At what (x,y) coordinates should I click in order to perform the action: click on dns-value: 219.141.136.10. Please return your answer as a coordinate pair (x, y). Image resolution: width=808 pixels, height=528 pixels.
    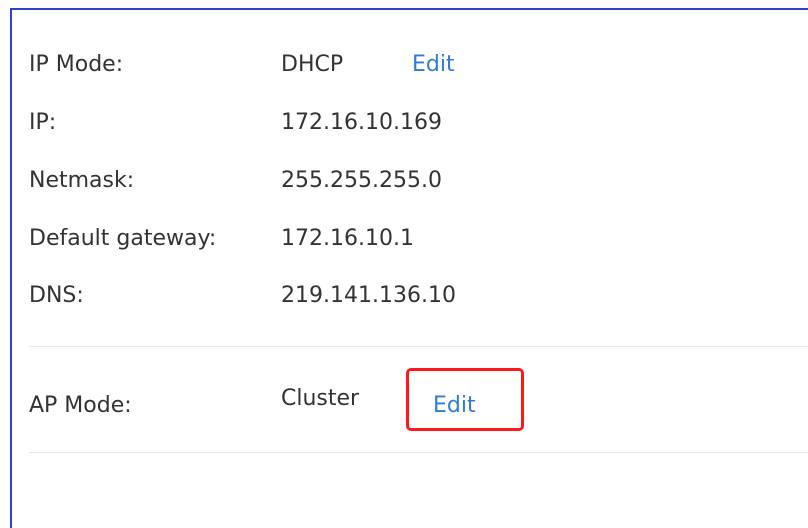
    Looking at the image, I should click on (368, 295).